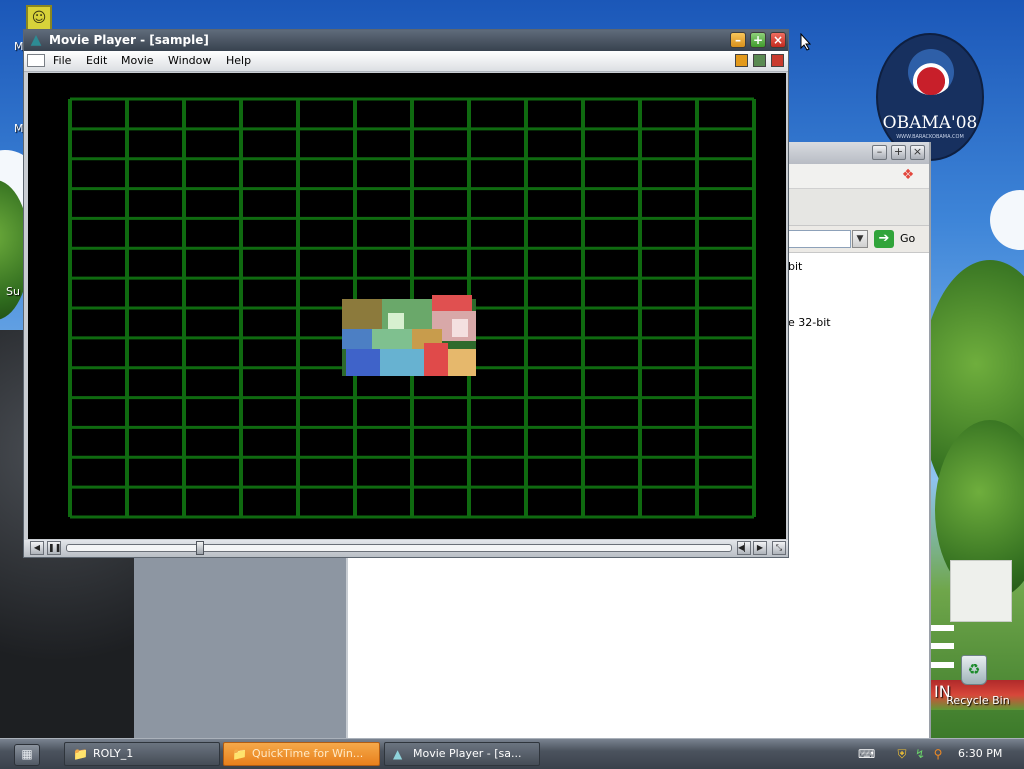  What do you see at coordinates (142, 754) in the screenshot?
I see `taskbar-item-roly: 📁 ROLY_1` at bounding box center [142, 754].